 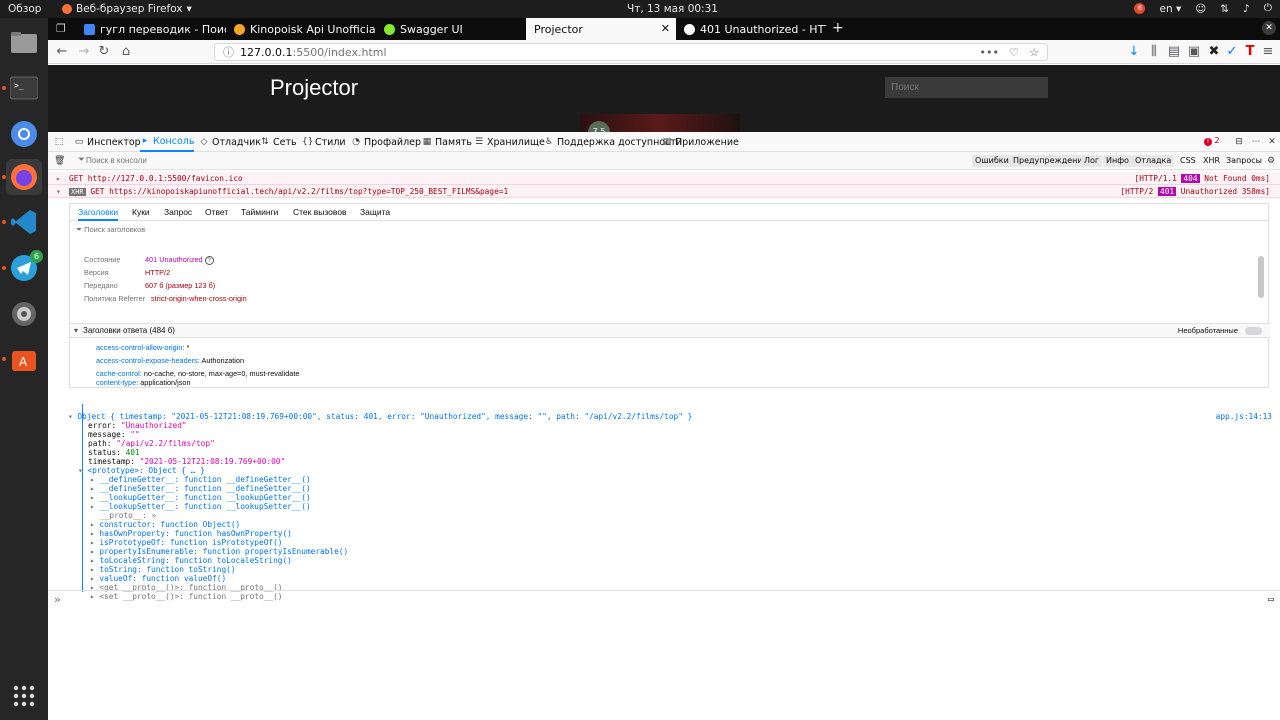 What do you see at coordinates (98, 214) in the screenshot?
I see `tab-headers: Заголовки` at bounding box center [98, 214].